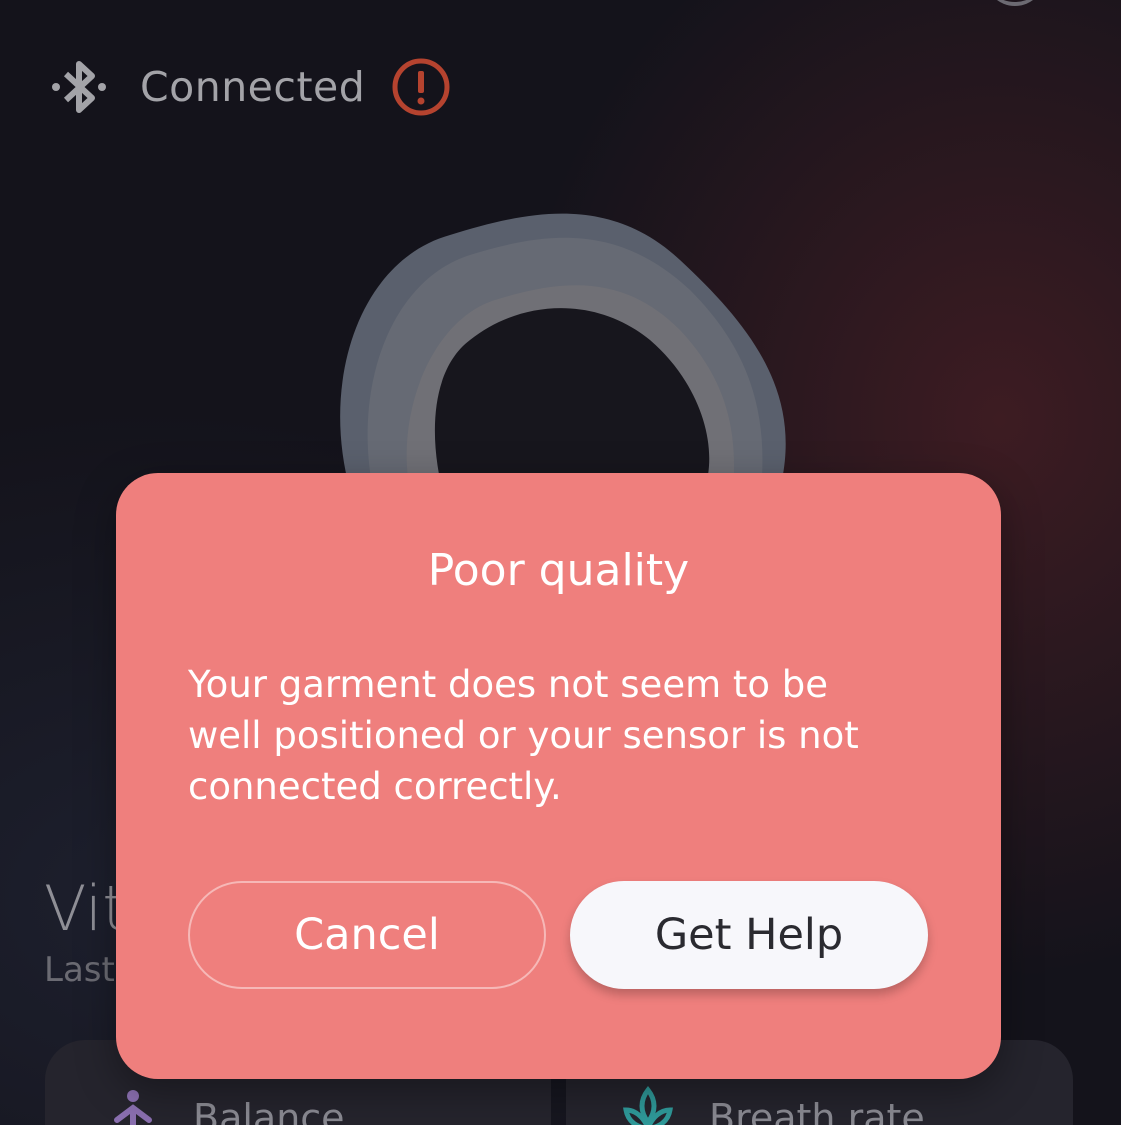  I want to click on breath-rate-label: Breath rate, so click(817, 1110).